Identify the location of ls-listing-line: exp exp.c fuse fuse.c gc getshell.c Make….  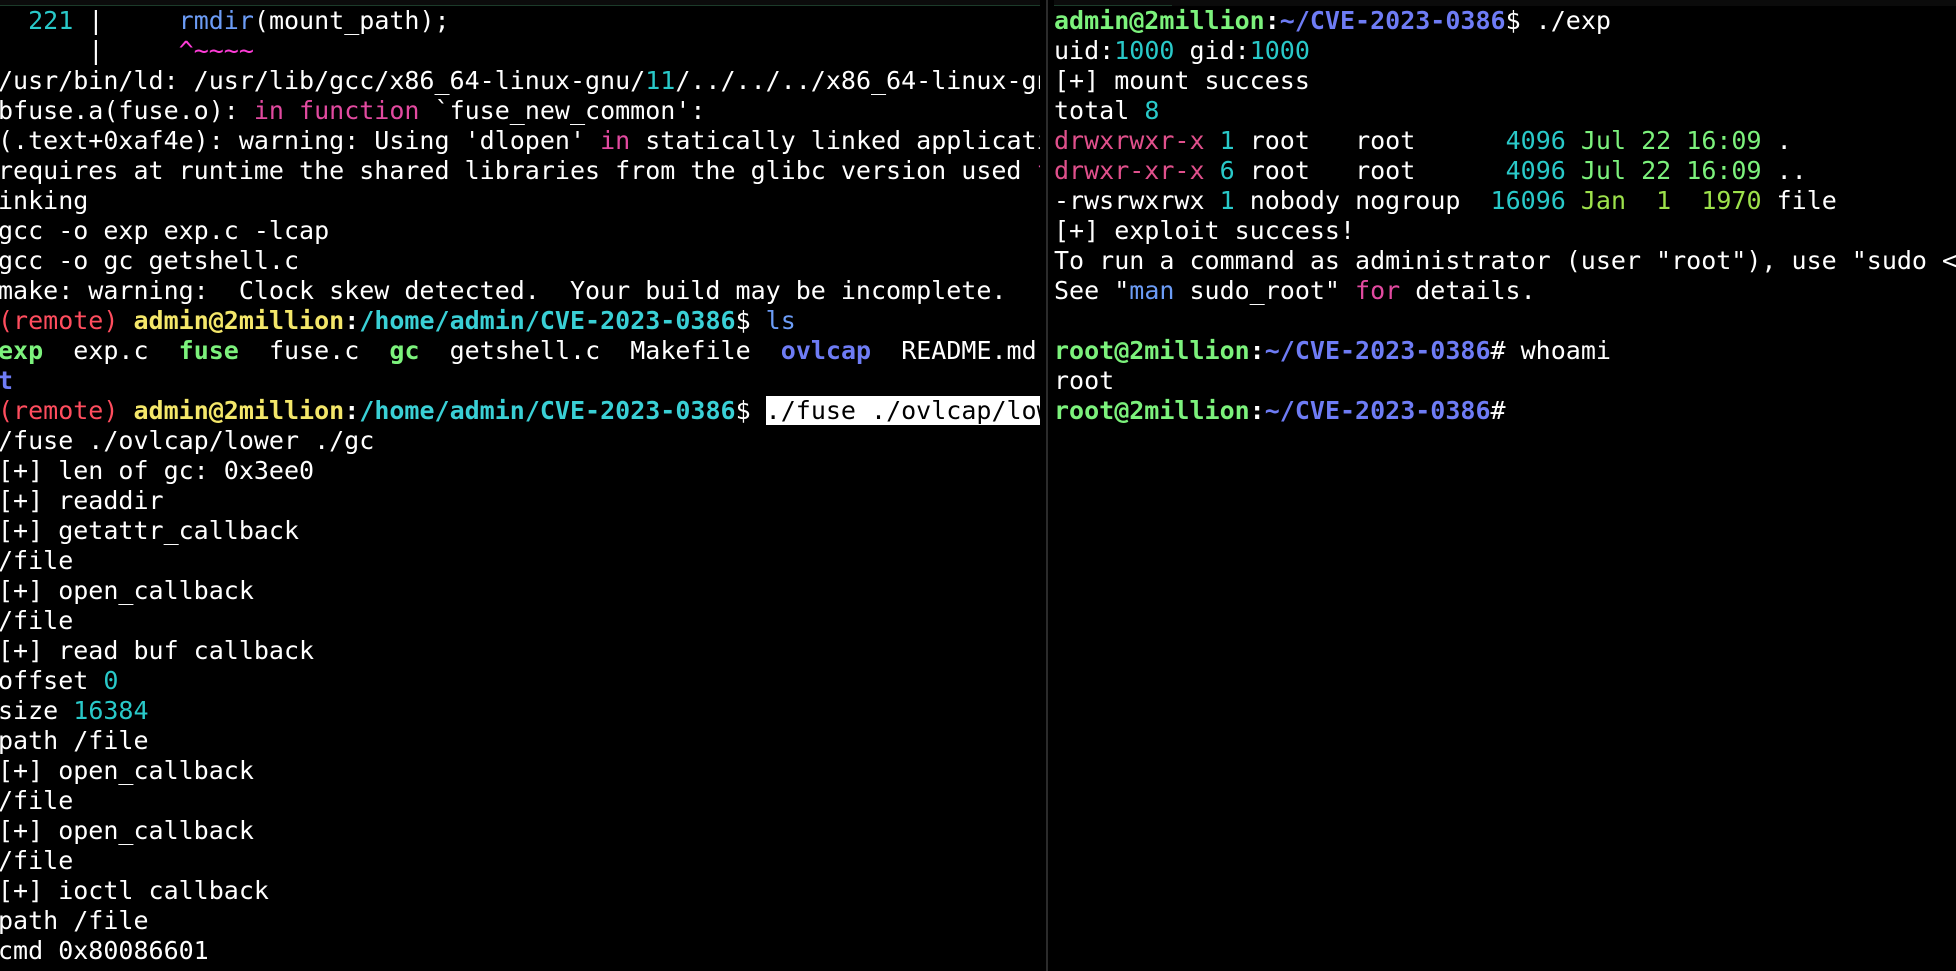
(518, 350).